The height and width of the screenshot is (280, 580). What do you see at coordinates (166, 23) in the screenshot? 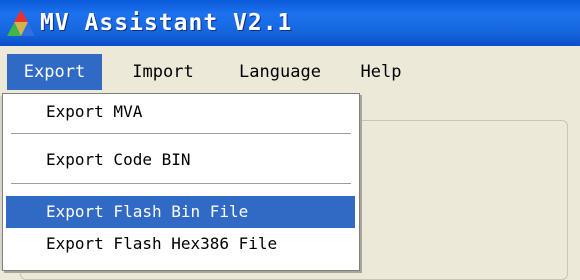
I see `window-title: MV Assistant V2.1` at bounding box center [166, 23].